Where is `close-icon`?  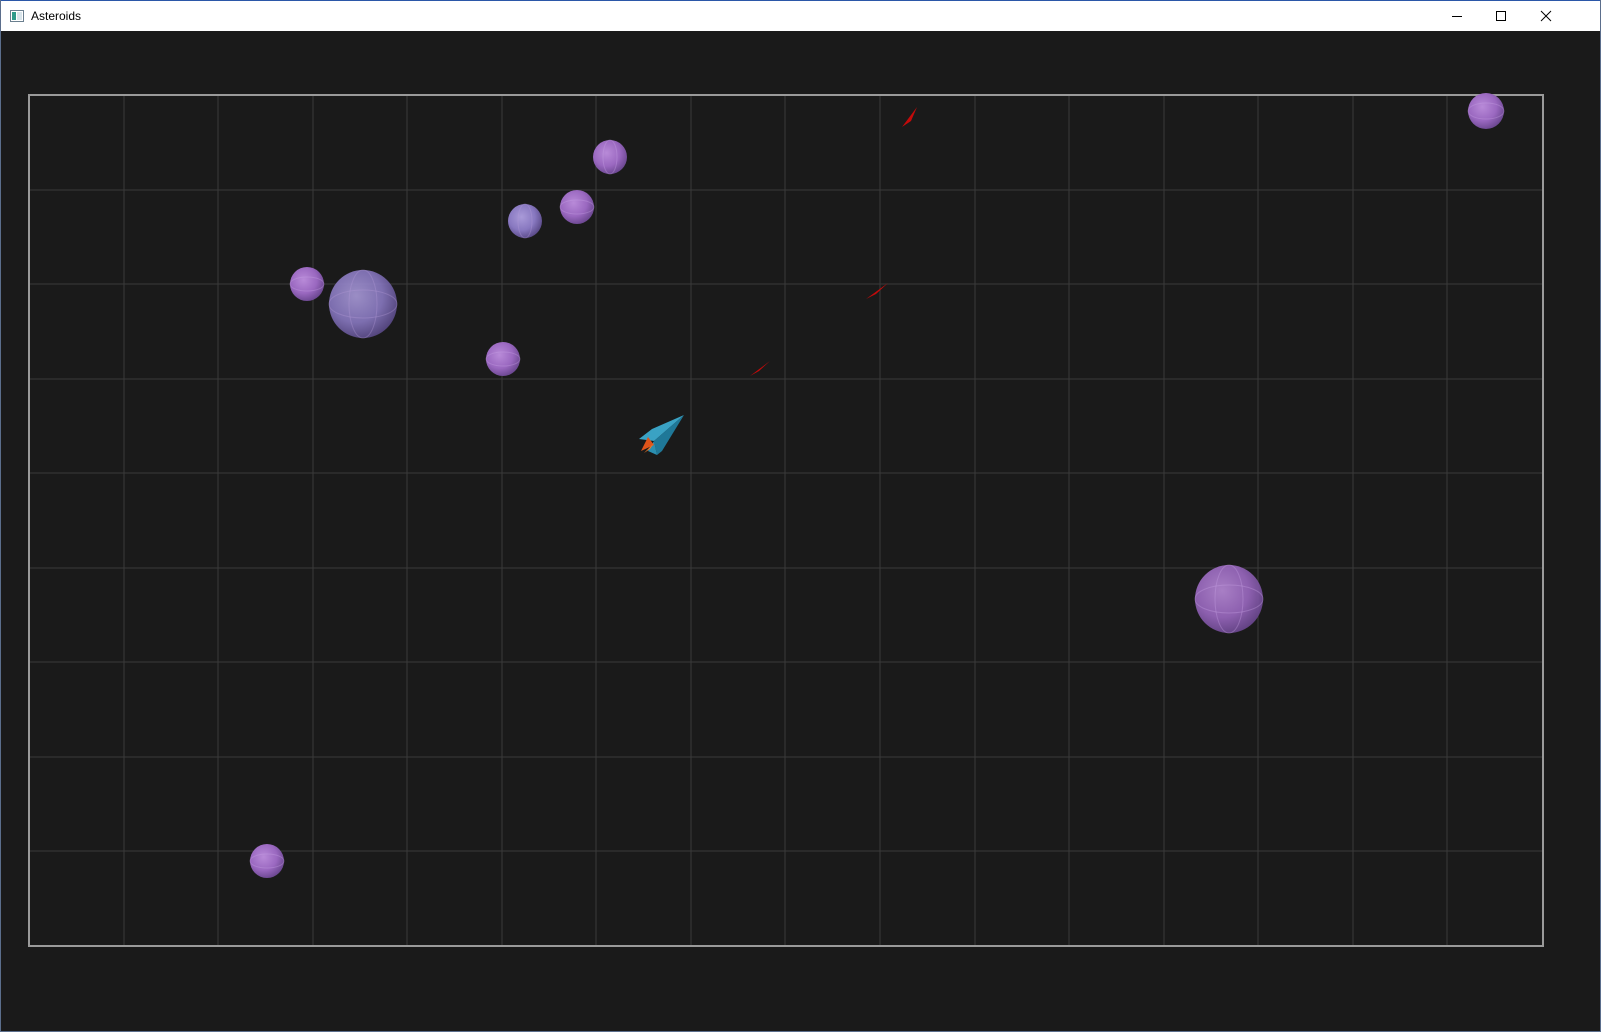 close-icon is located at coordinates (1546, 16).